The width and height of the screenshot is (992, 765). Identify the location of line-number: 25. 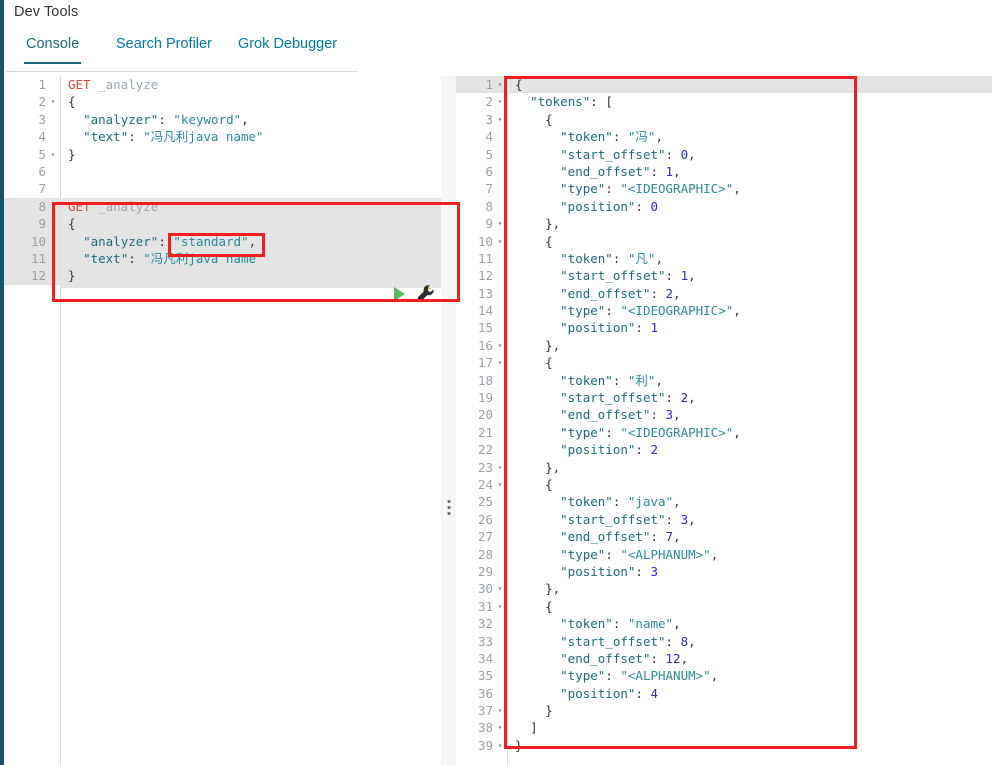
(485, 502).